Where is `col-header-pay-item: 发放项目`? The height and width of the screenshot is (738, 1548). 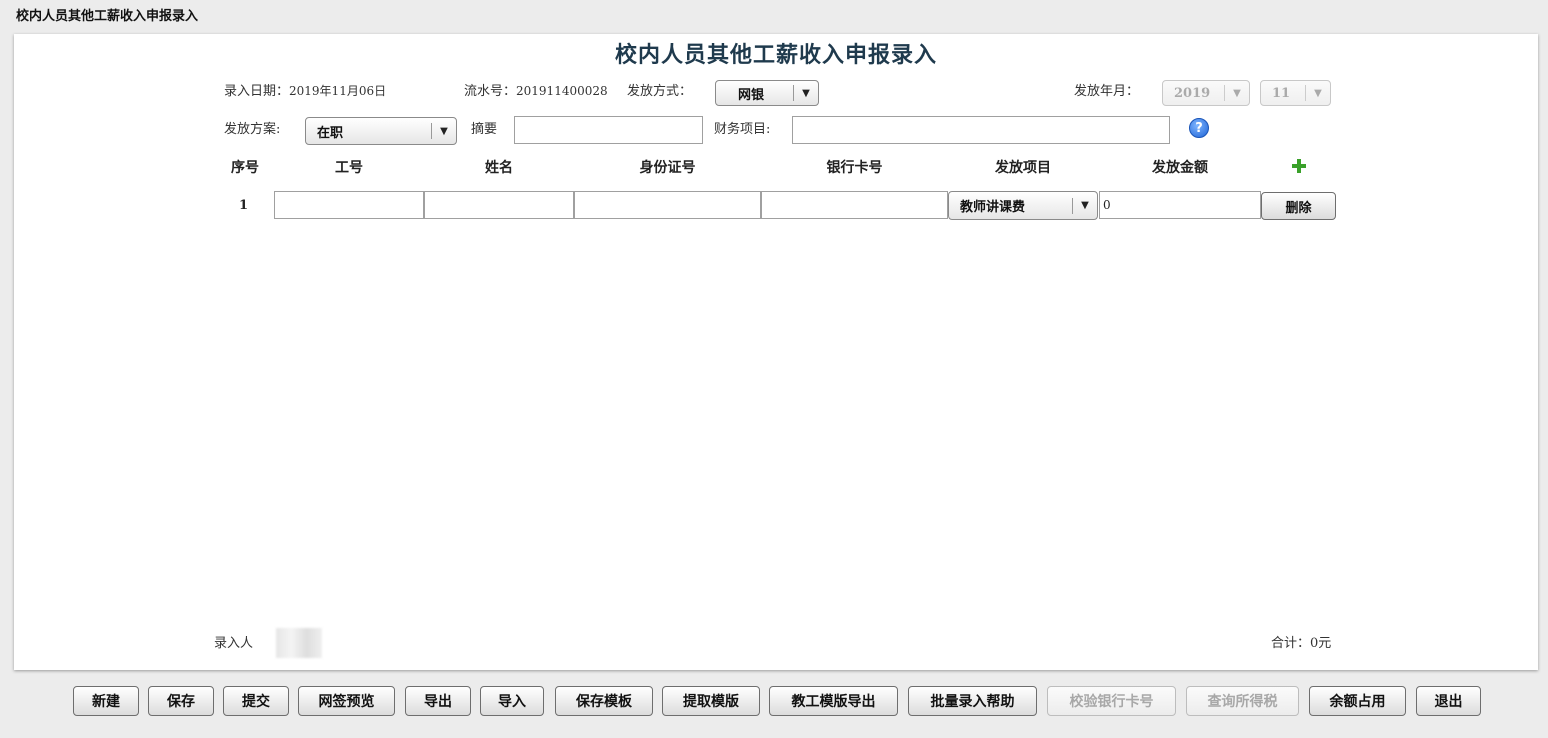
col-header-pay-item: 发放项目 is located at coordinates (1023, 168).